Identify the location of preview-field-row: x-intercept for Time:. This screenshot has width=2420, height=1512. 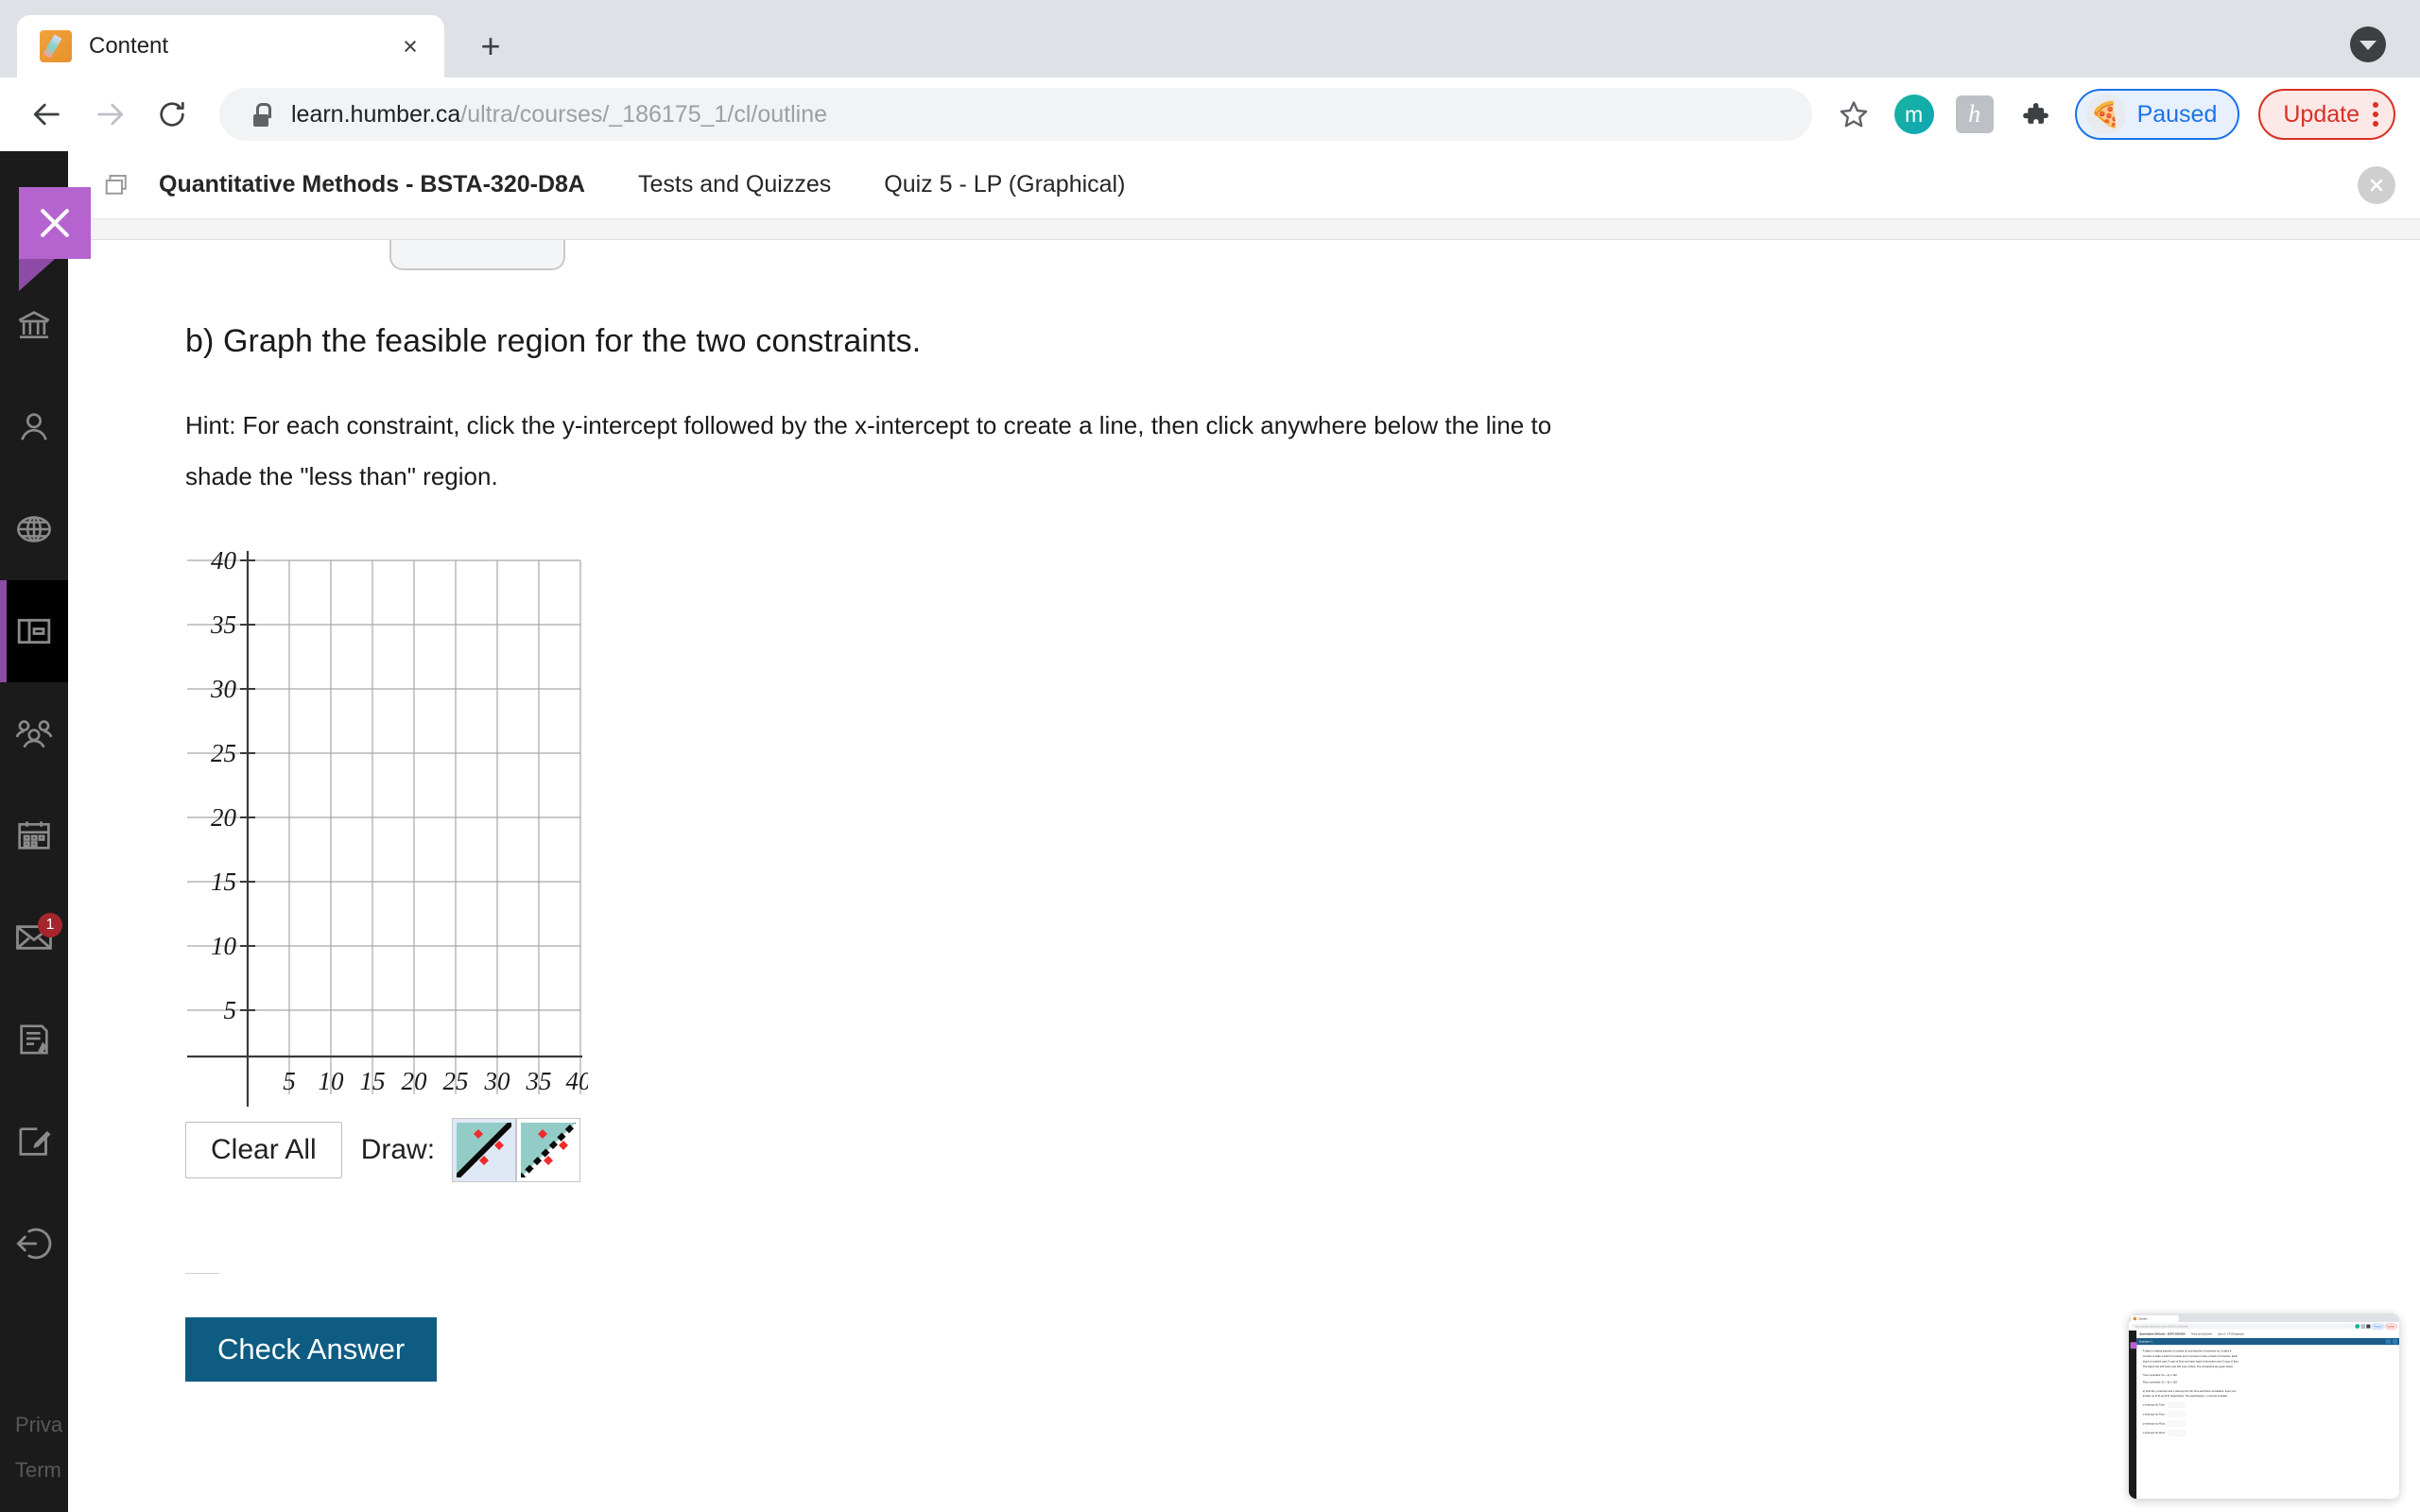
(2268, 1414).